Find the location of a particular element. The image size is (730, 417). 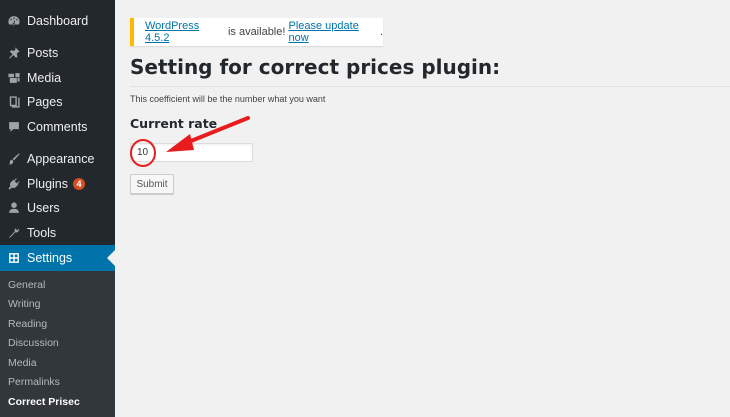

menu-item-label: Comments is located at coordinates (57, 127).